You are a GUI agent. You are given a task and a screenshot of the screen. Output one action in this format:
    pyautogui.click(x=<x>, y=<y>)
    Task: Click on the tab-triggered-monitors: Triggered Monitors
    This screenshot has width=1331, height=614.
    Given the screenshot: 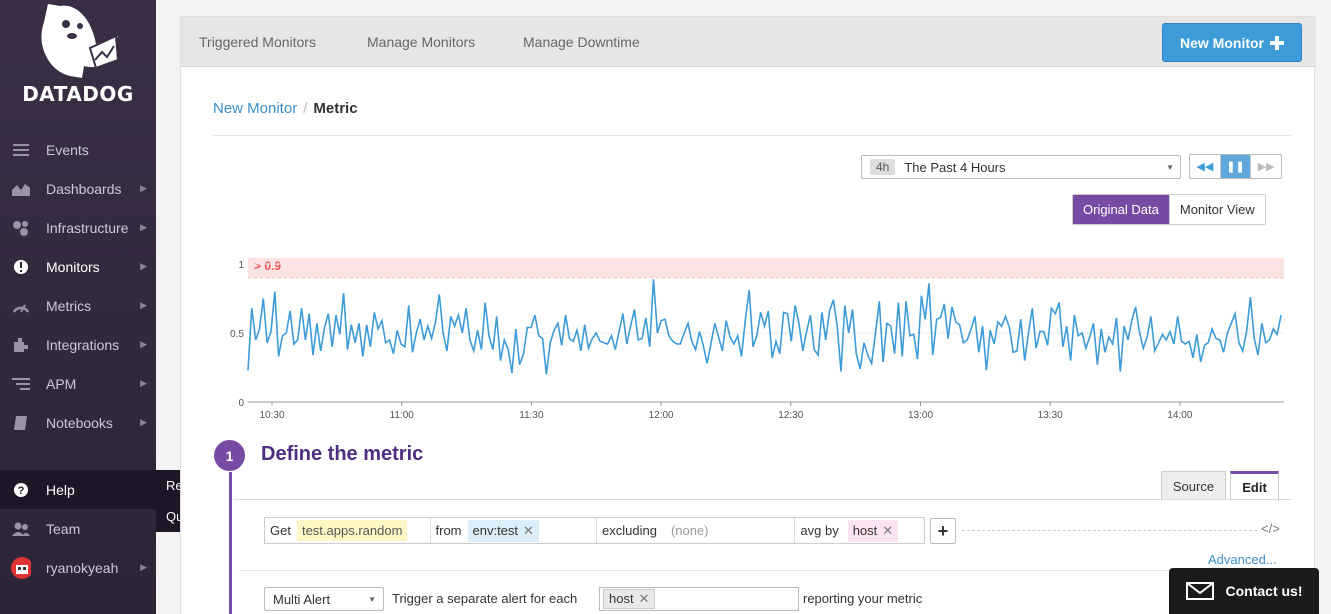 What is the action you would take?
    pyautogui.click(x=257, y=42)
    